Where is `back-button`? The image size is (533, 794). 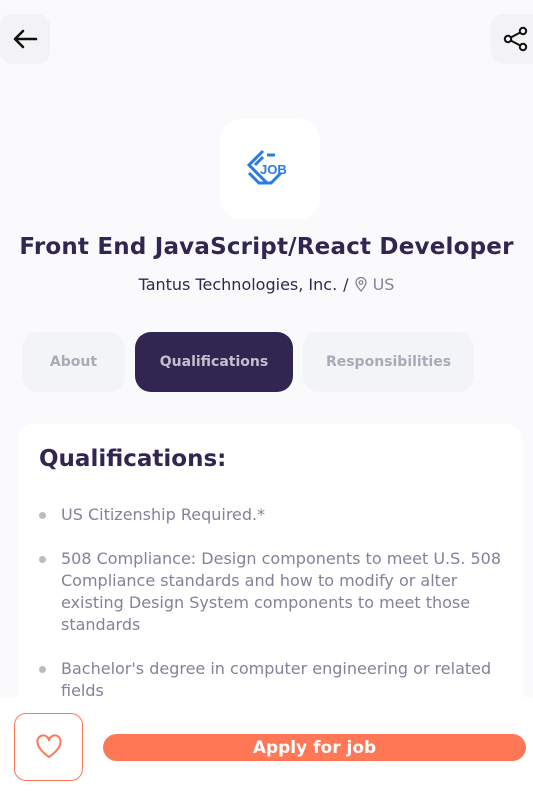
back-button is located at coordinates (25, 39).